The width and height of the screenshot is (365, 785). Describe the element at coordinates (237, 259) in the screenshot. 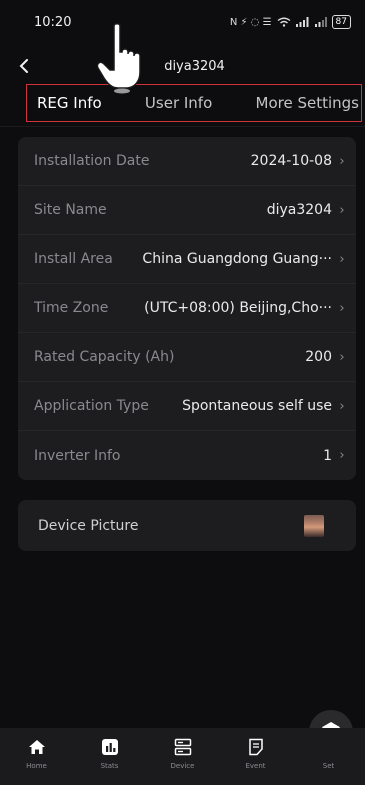

I see `row-value: China Guangdong Guang···` at that location.